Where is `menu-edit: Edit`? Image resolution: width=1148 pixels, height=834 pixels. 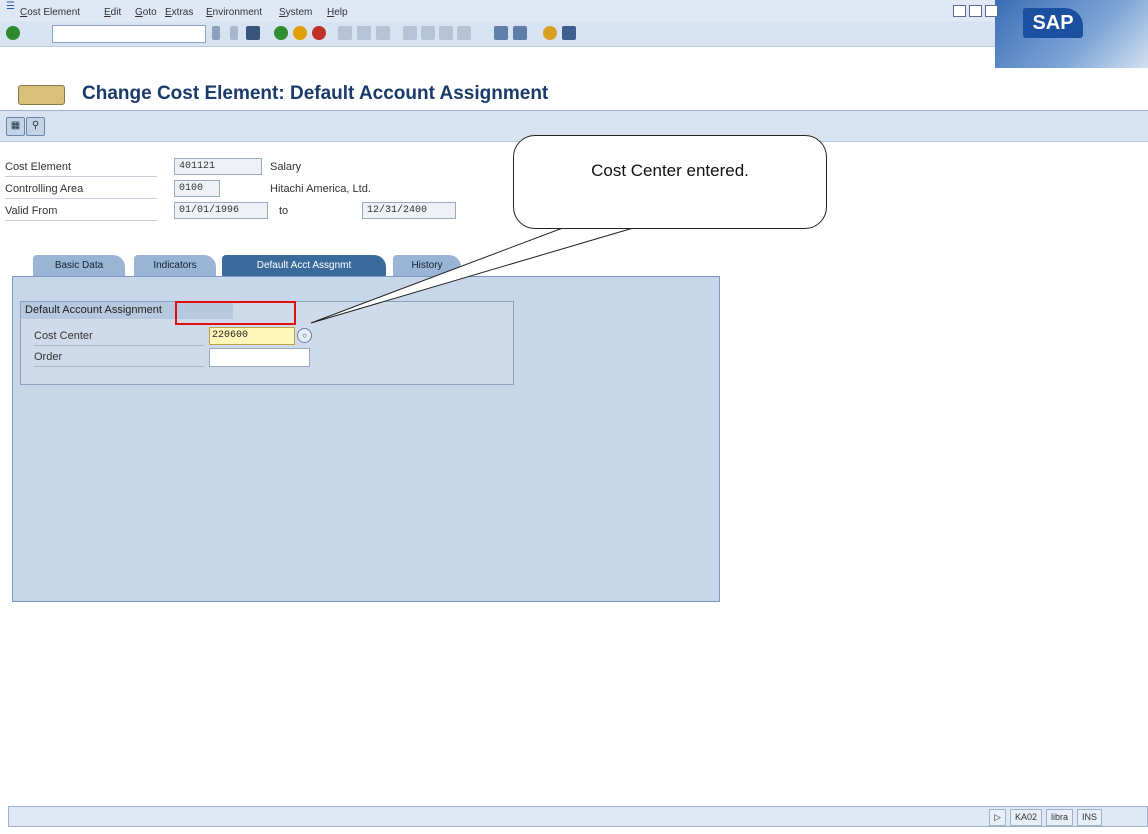
menu-edit: Edit is located at coordinates (112, 12).